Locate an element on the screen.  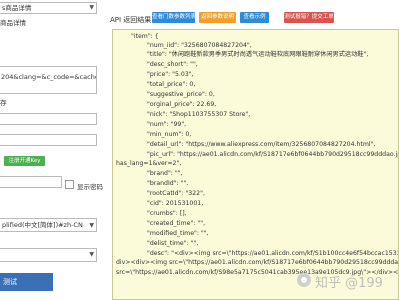
app-key-input is located at coordinates (48, 119).